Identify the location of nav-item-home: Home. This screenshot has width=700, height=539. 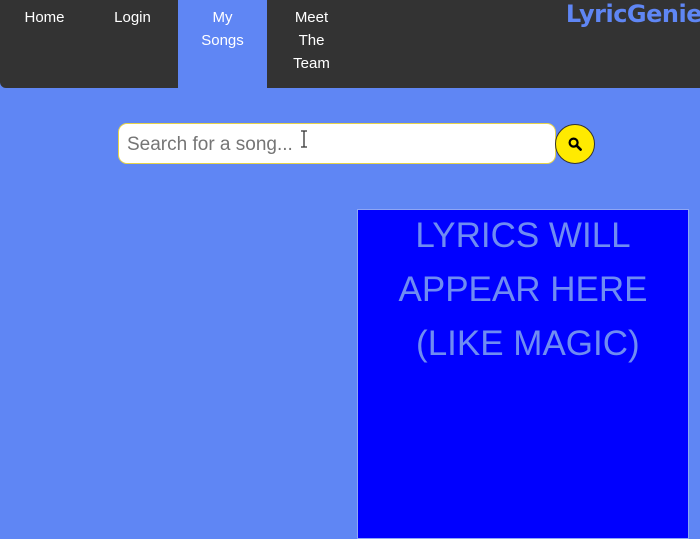
(44, 44).